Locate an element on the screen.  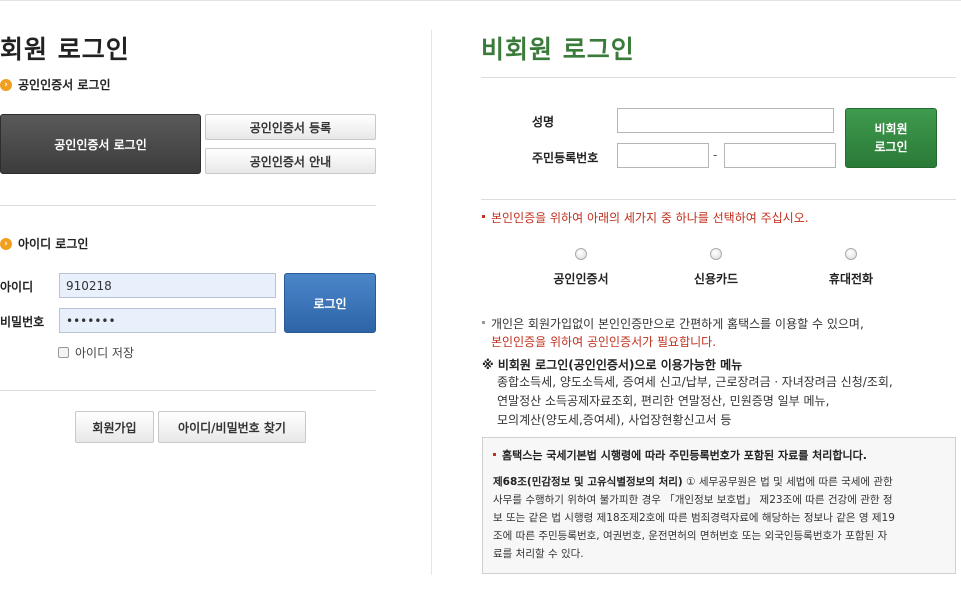
option-label: 휴대전화 is located at coordinates (851, 279).